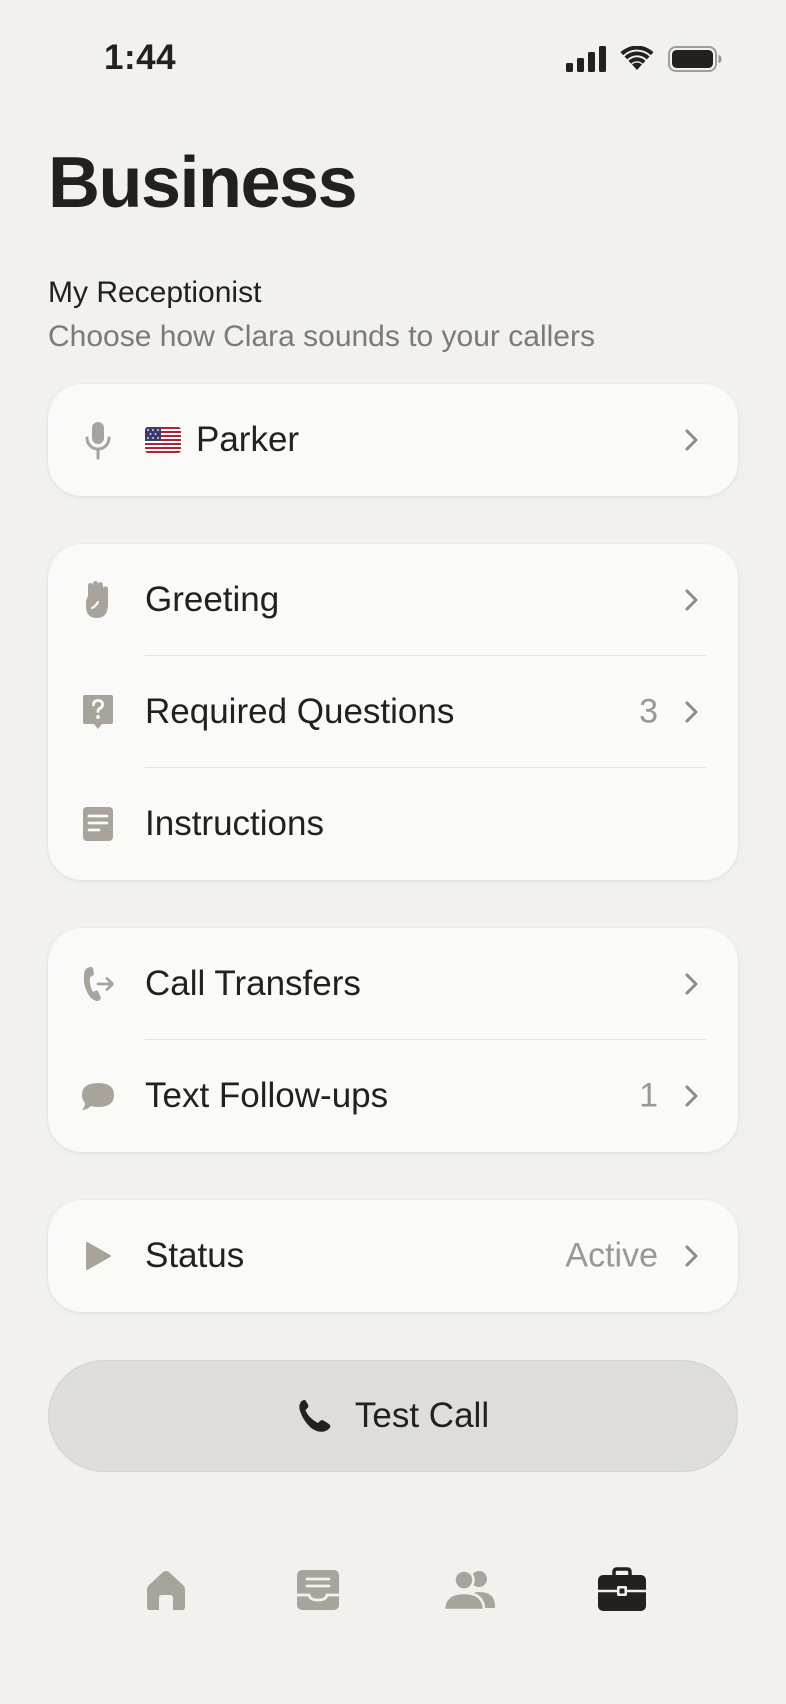 This screenshot has height=1704, width=786. I want to click on voice-card: Parker, so click(393, 440).